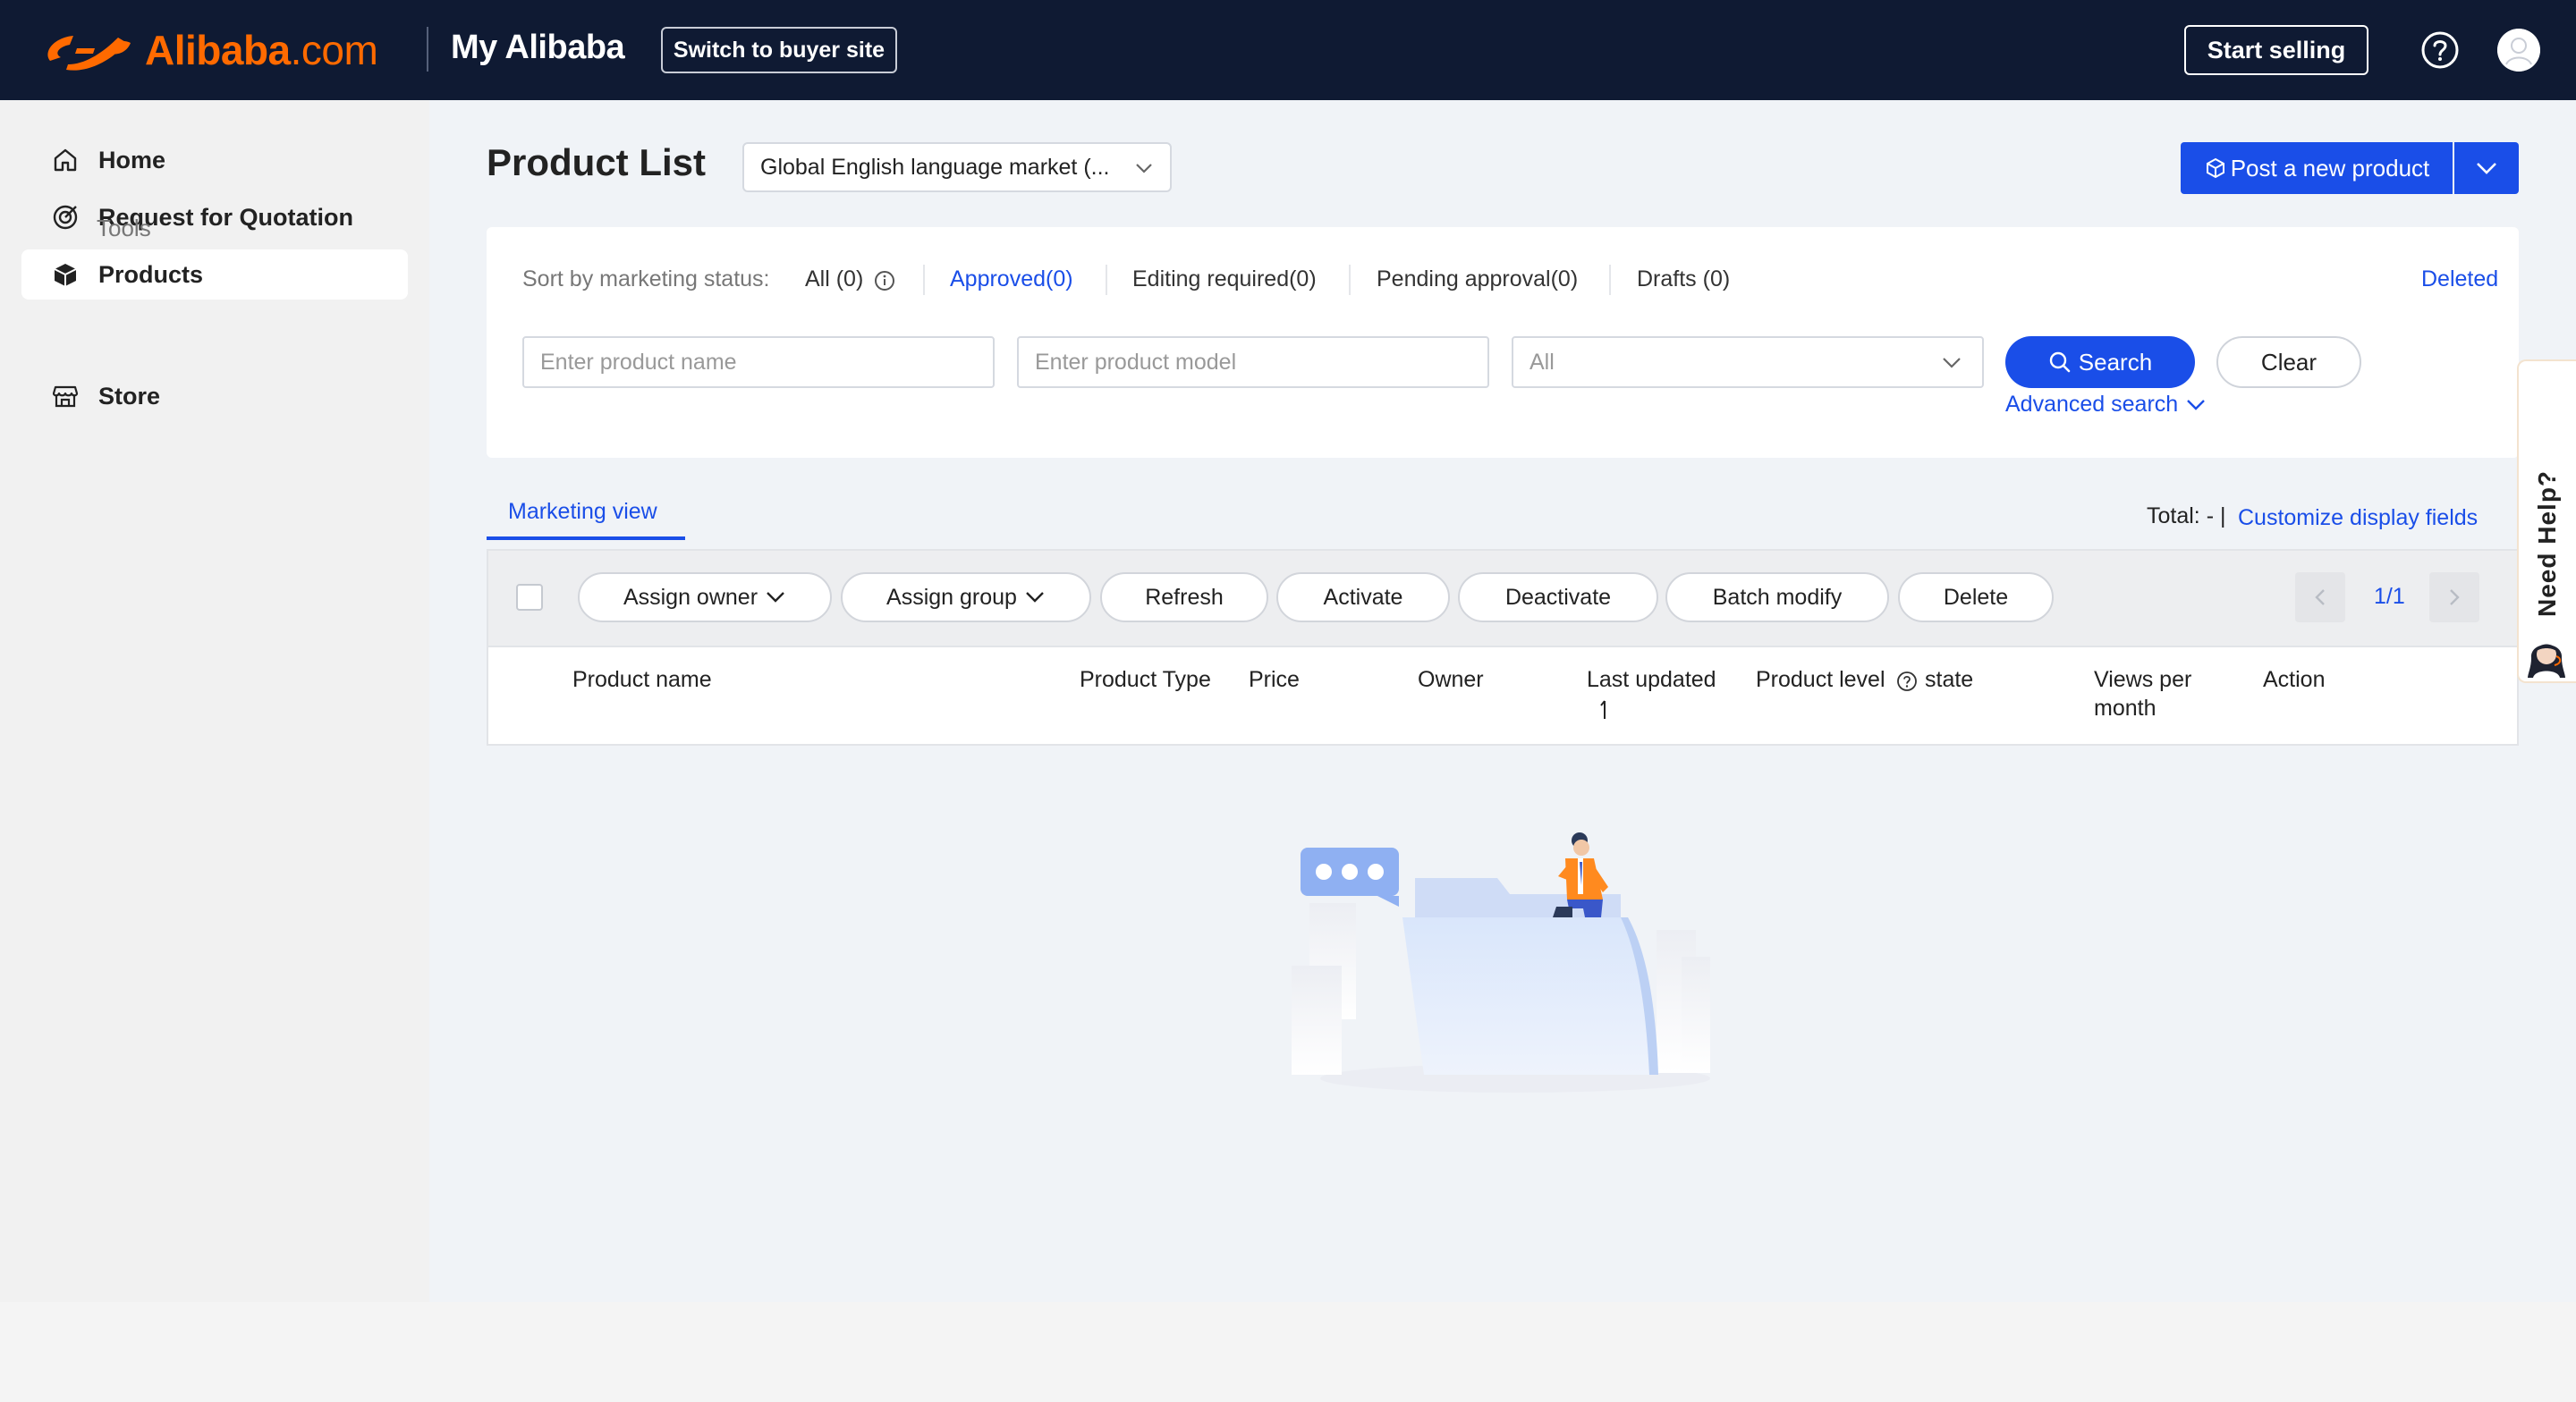  What do you see at coordinates (2330, 168) in the screenshot?
I see `post-new-product-label: Post a new product` at bounding box center [2330, 168].